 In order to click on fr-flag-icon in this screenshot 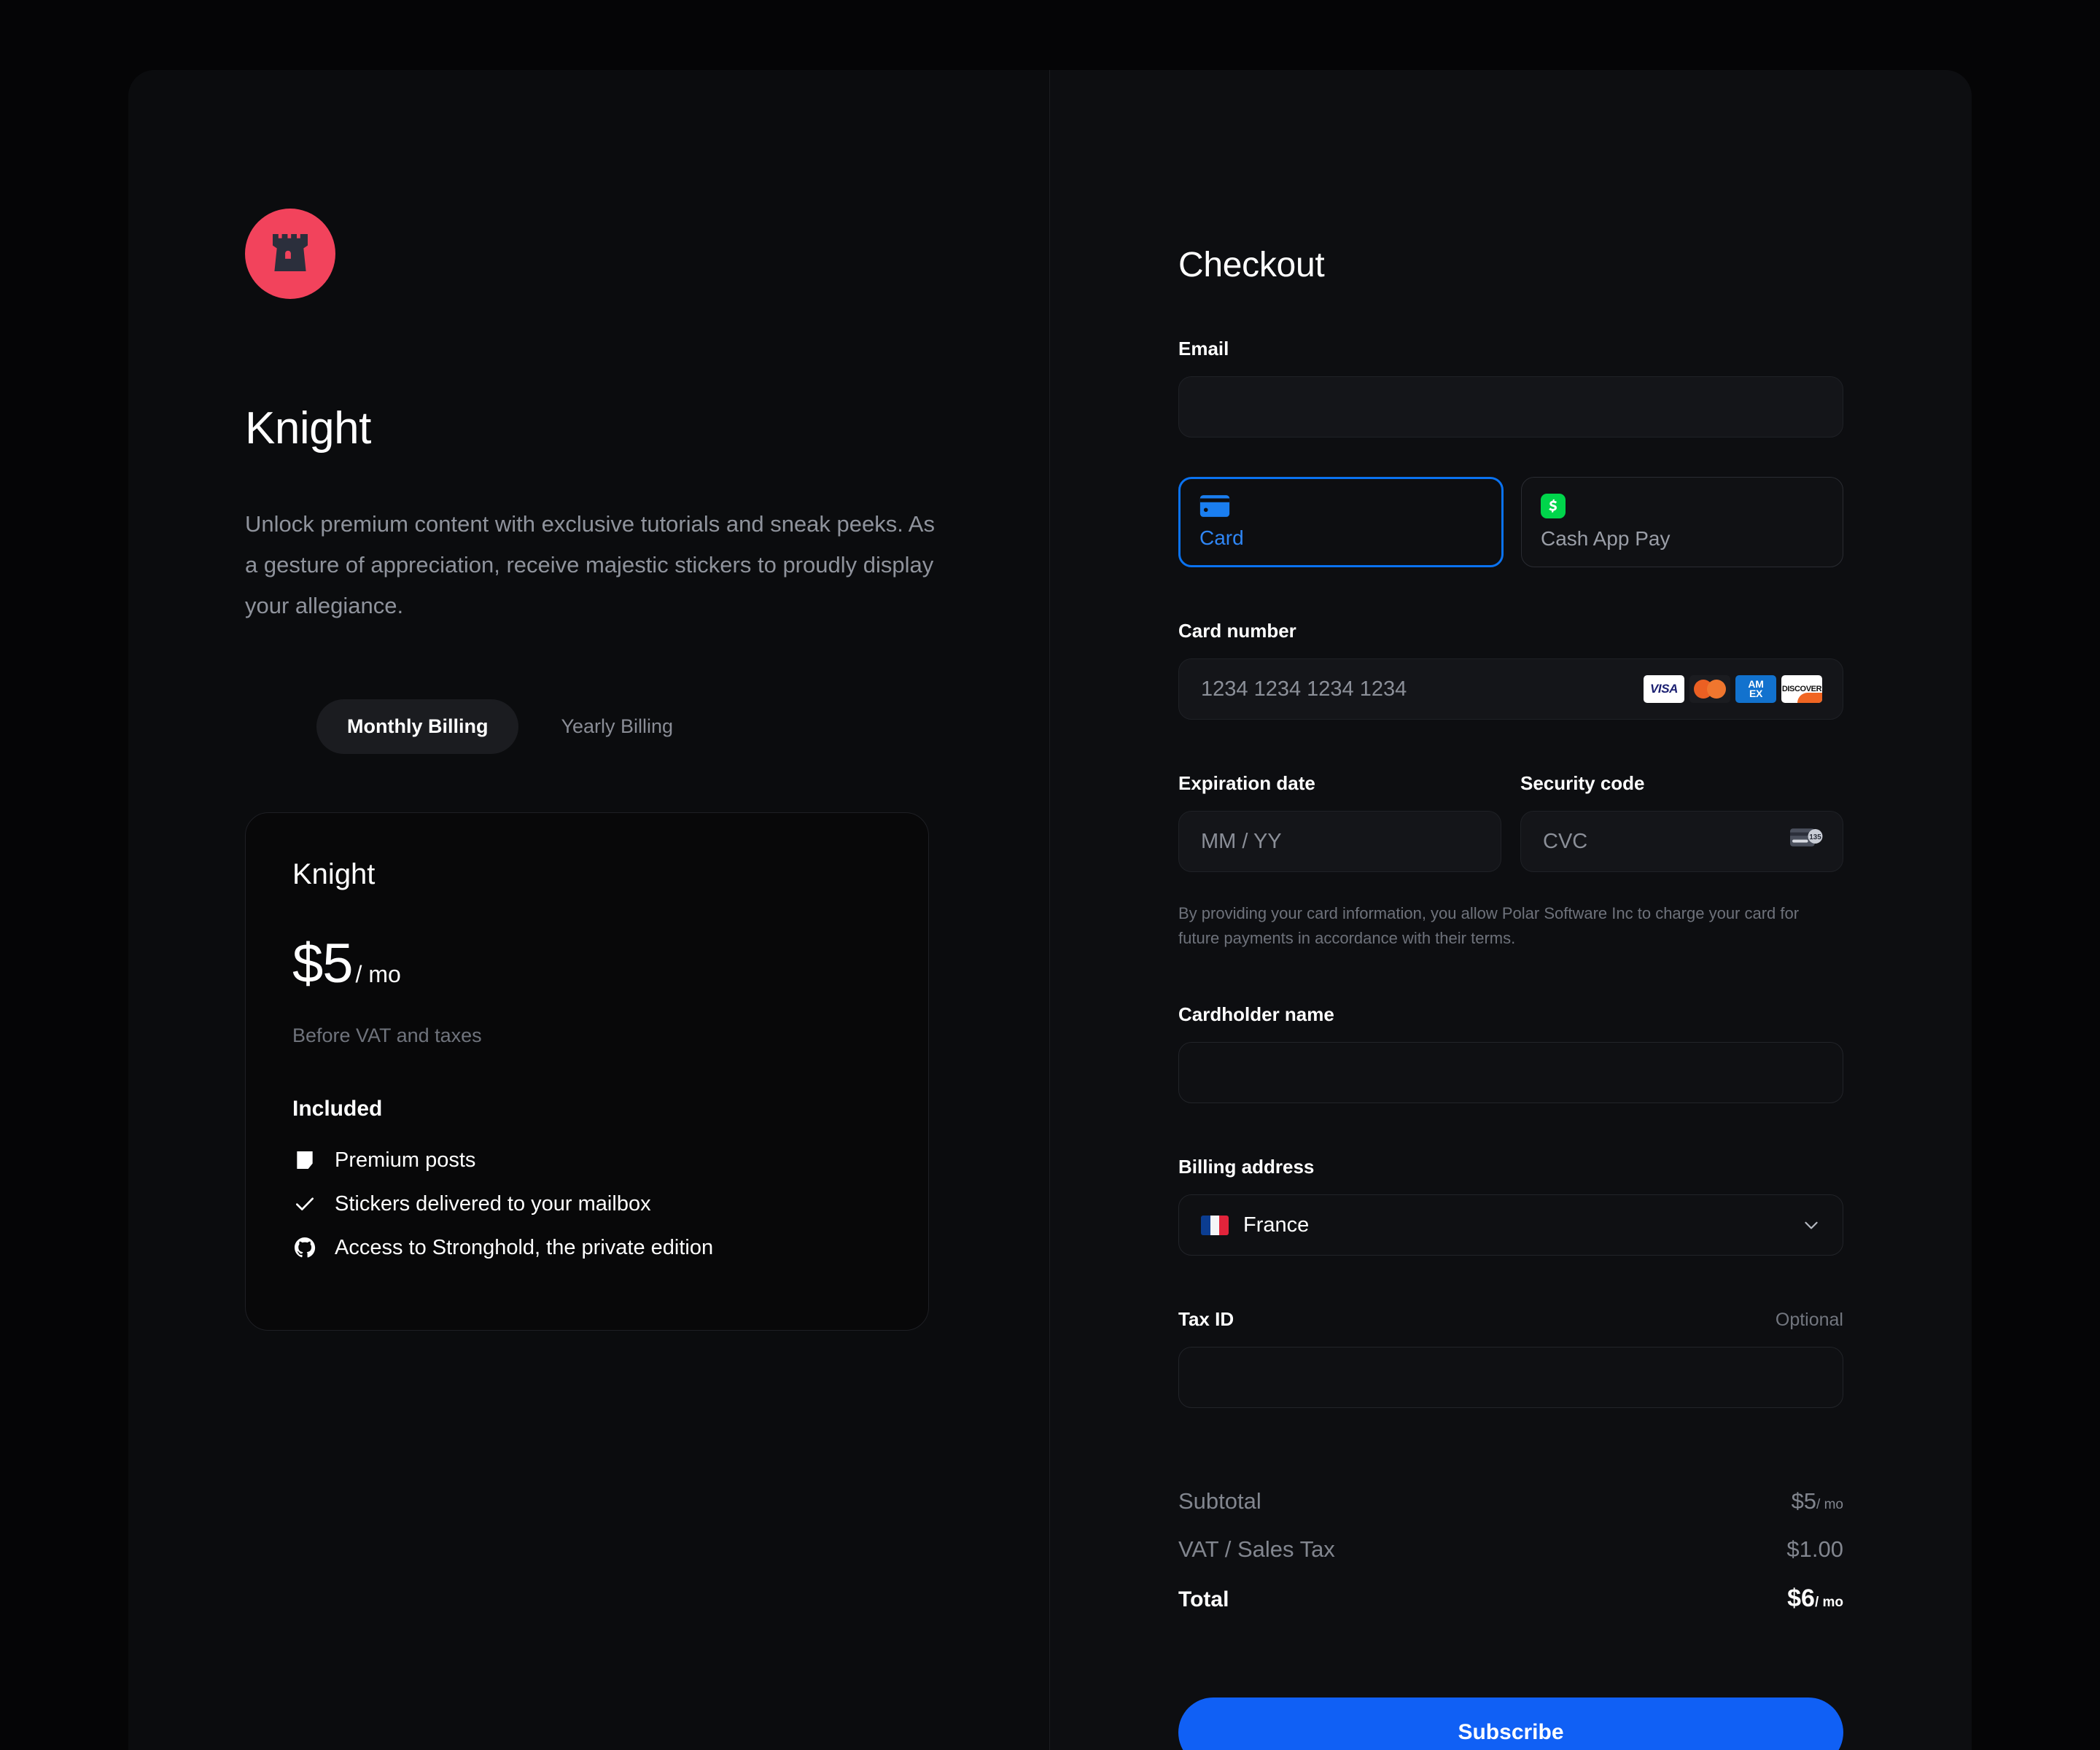, I will do `click(1215, 1225)`.